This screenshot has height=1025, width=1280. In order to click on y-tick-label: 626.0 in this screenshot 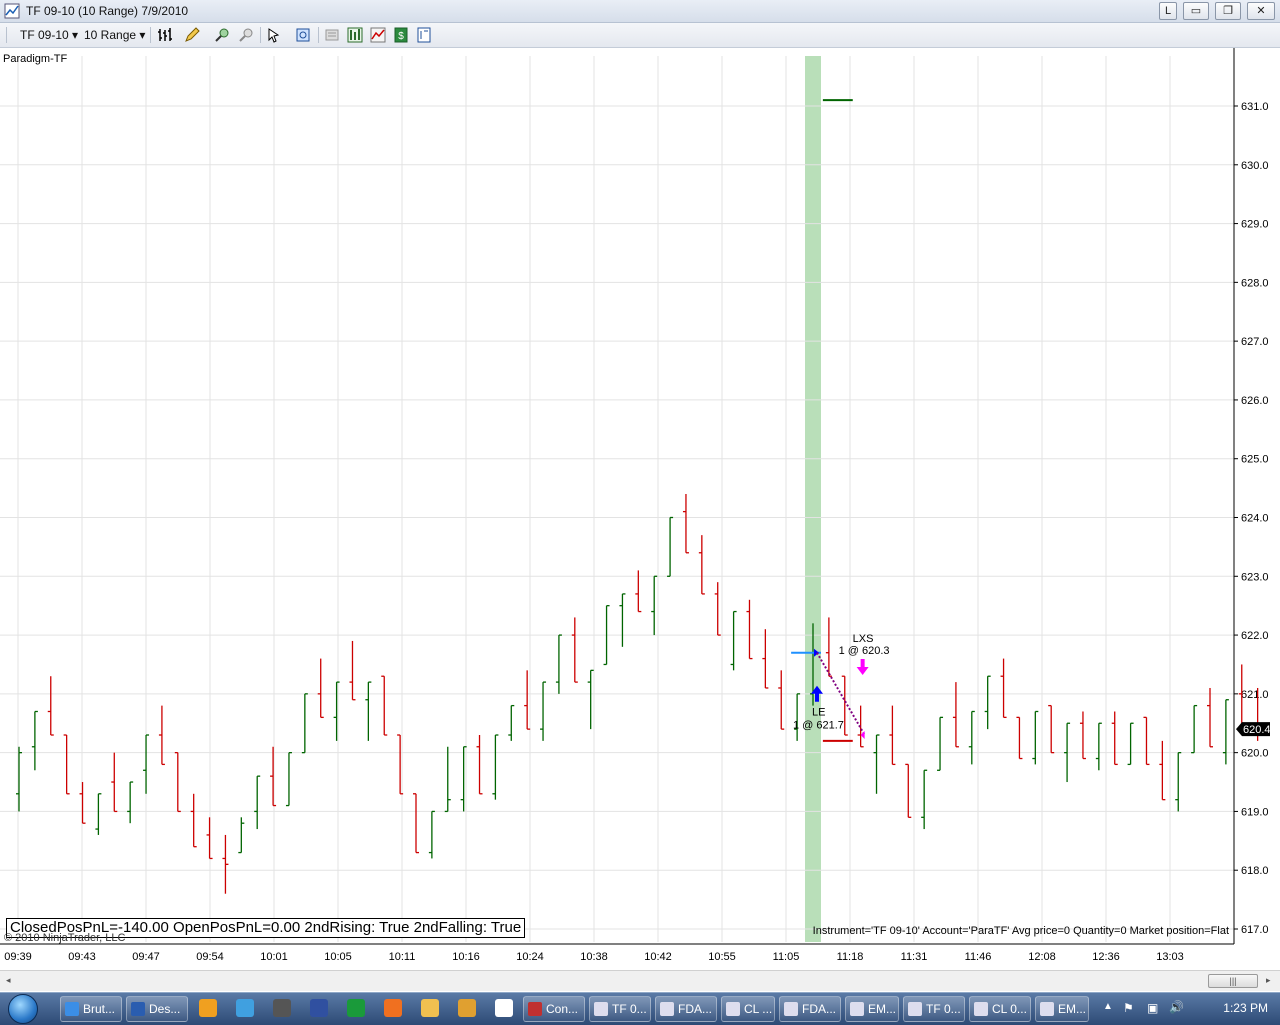, I will do `click(1255, 401)`.